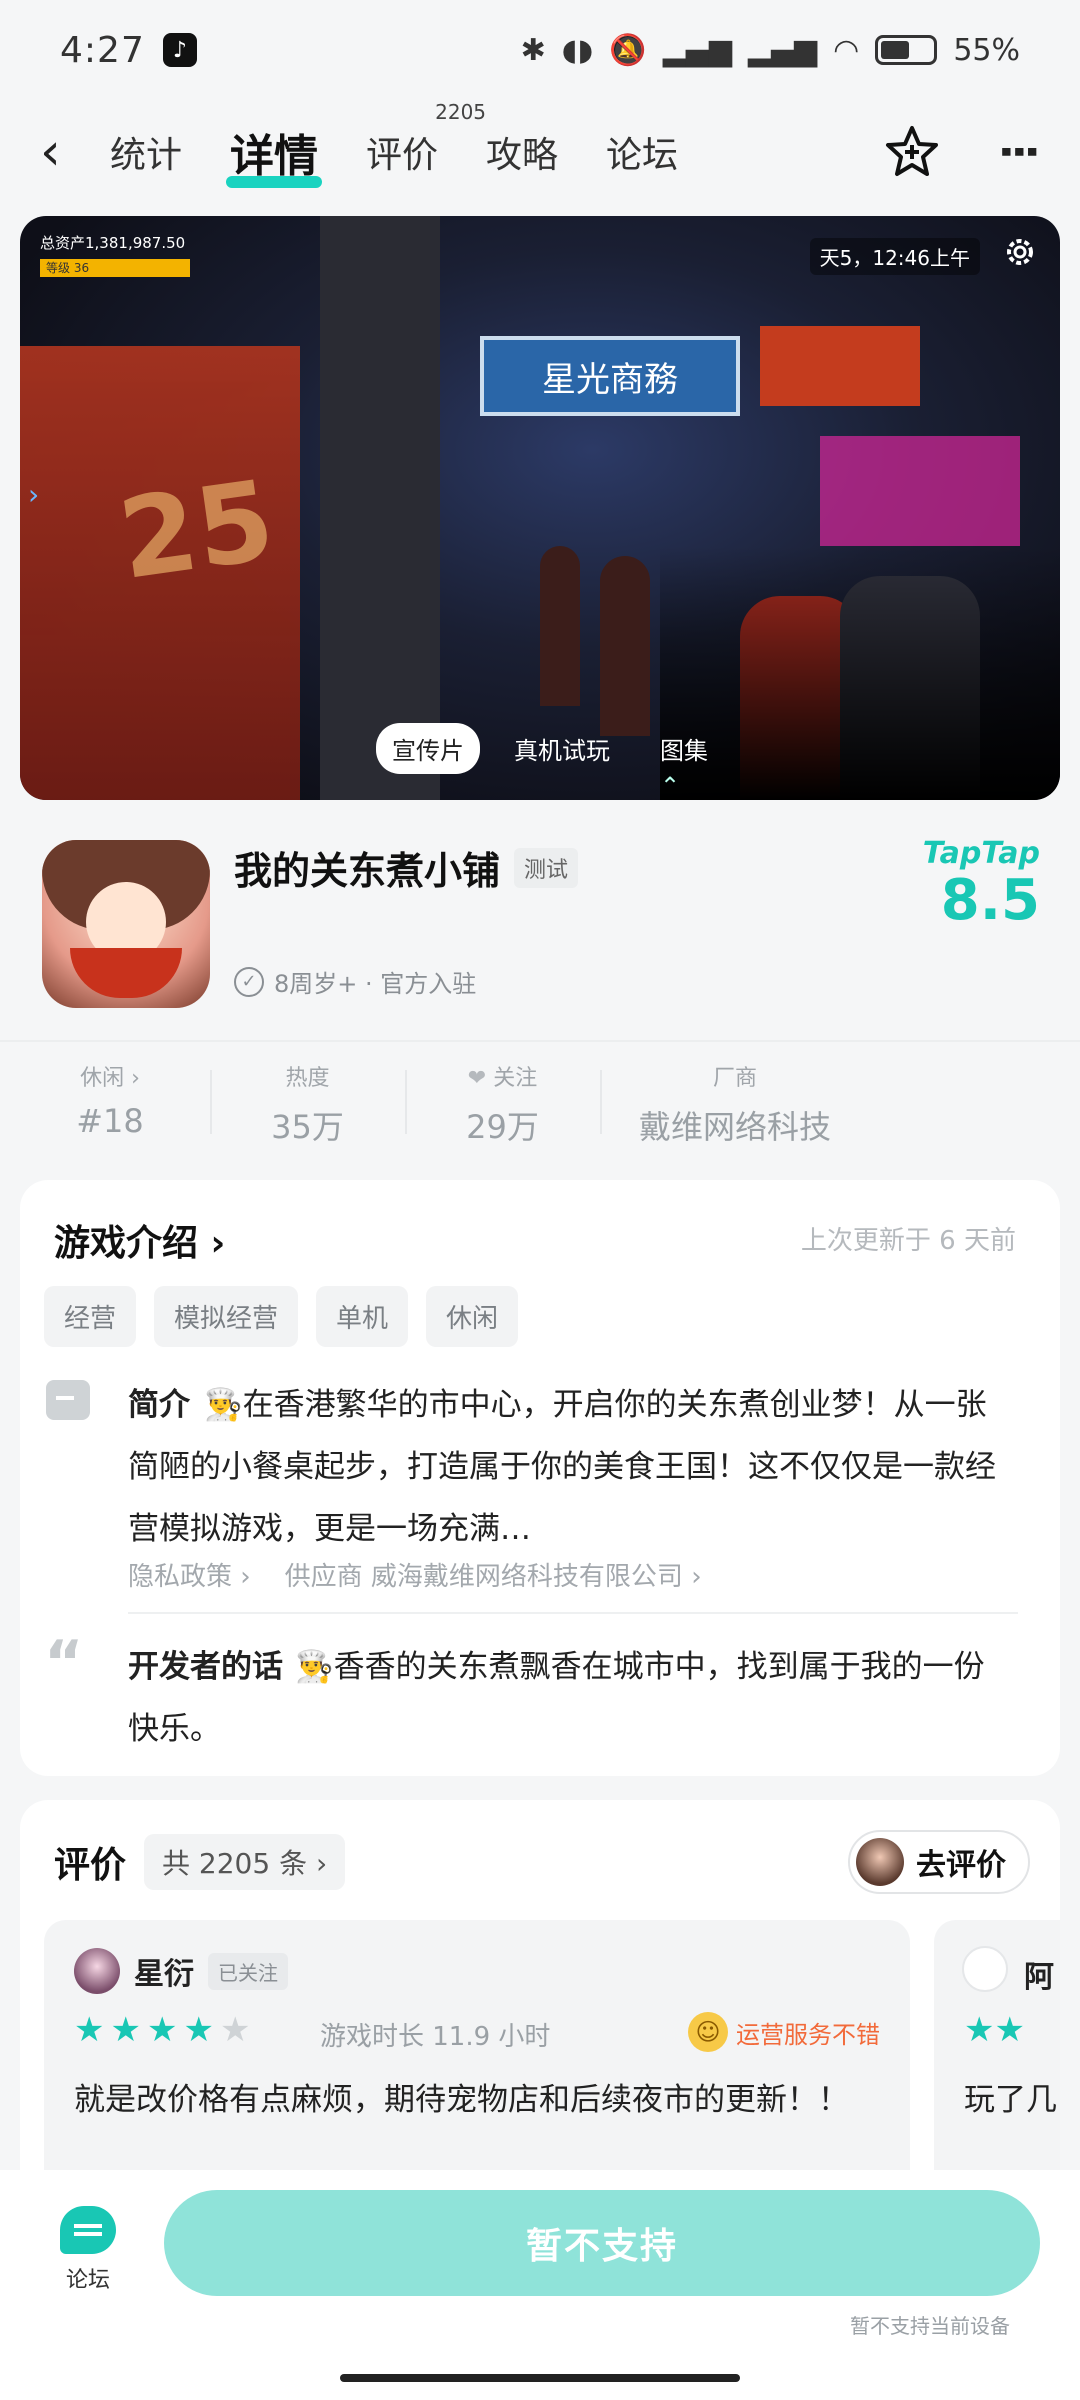 This screenshot has height=2400, width=1080. I want to click on chevron-up-icon: ⌃, so click(670, 786).